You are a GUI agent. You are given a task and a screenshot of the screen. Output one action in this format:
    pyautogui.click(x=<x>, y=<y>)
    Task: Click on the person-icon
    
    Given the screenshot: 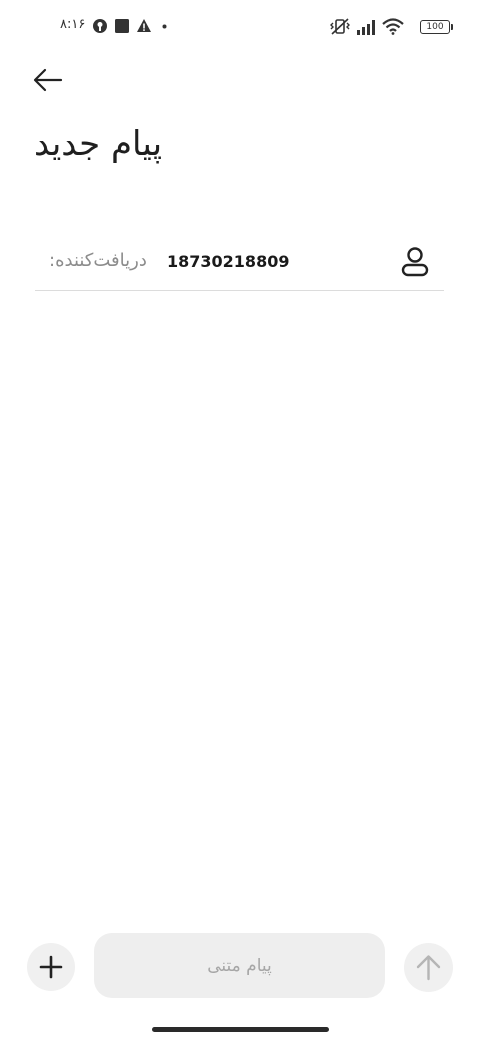 What is the action you would take?
    pyautogui.click(x=415, y=262)
    